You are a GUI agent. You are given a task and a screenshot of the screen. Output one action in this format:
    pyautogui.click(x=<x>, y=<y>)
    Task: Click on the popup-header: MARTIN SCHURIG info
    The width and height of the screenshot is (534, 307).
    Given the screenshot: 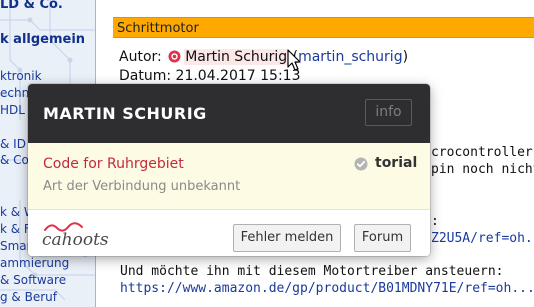 What is the action you would take?
    pyautogui.click(x=229, y=113)
    